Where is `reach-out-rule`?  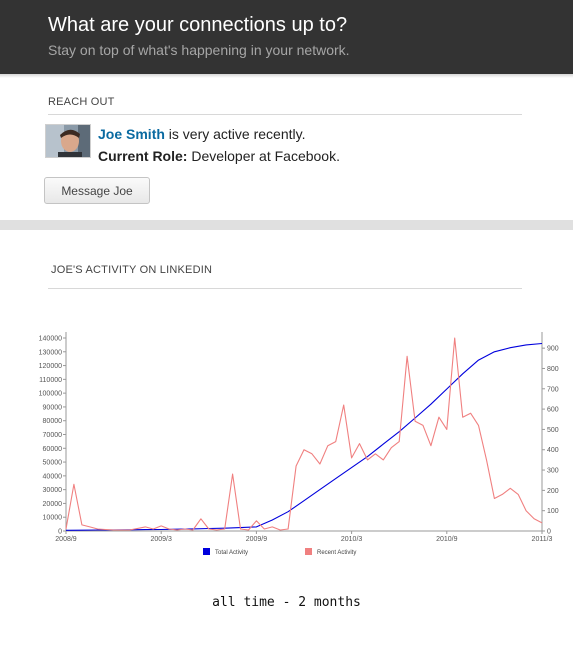
reach-out-rule is located at coordinates (285, 114).